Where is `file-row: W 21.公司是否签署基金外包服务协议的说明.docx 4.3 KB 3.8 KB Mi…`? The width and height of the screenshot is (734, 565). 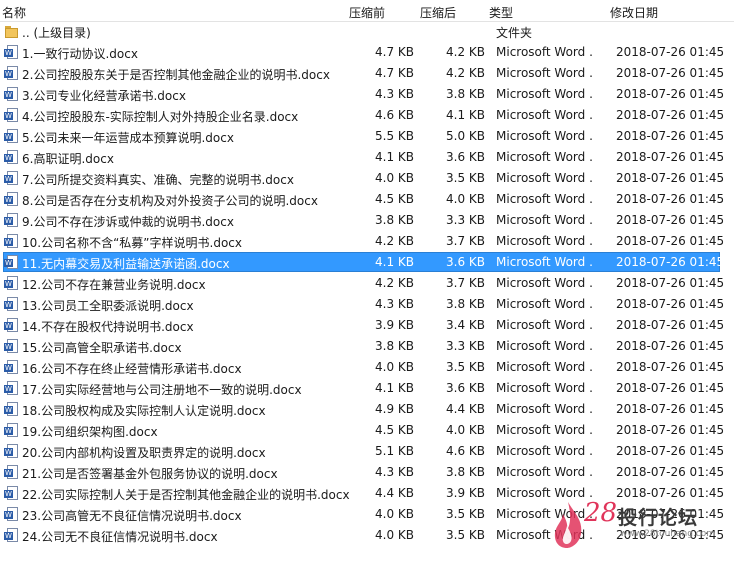 file-row: W 21.公司是否签署基金外包服务协议的说明.docx 4.3 KB 3.8 KB Mi… is located at coordinates (367, 472).